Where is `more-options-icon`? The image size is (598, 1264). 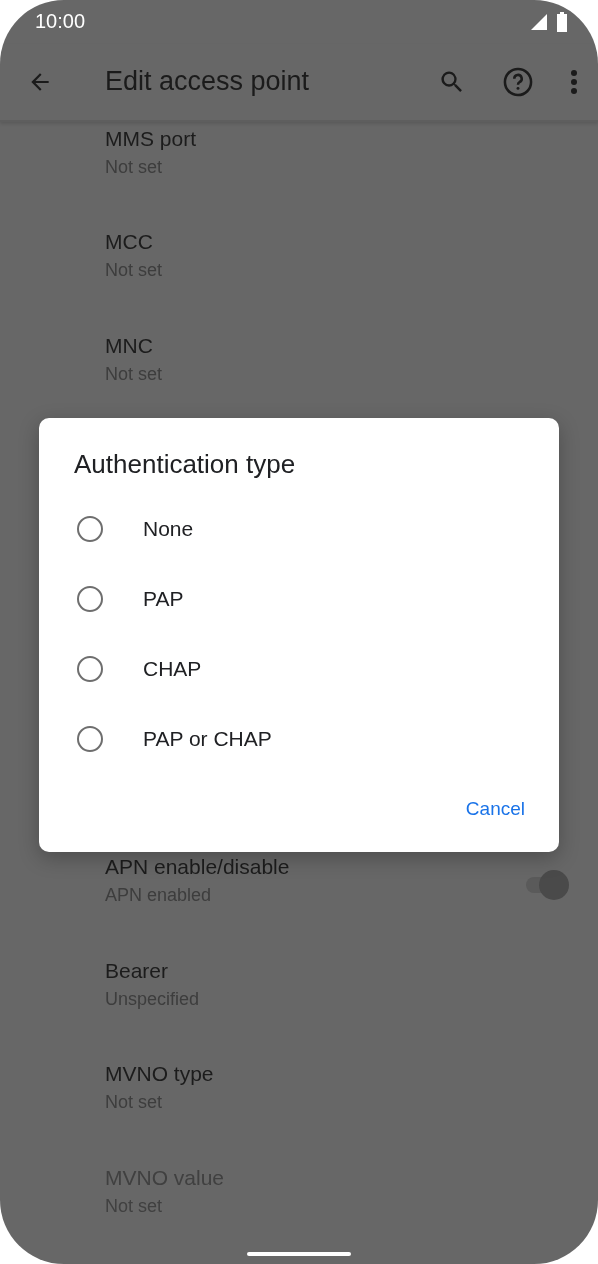 more-options-icon is located at coordinates (574, 81).